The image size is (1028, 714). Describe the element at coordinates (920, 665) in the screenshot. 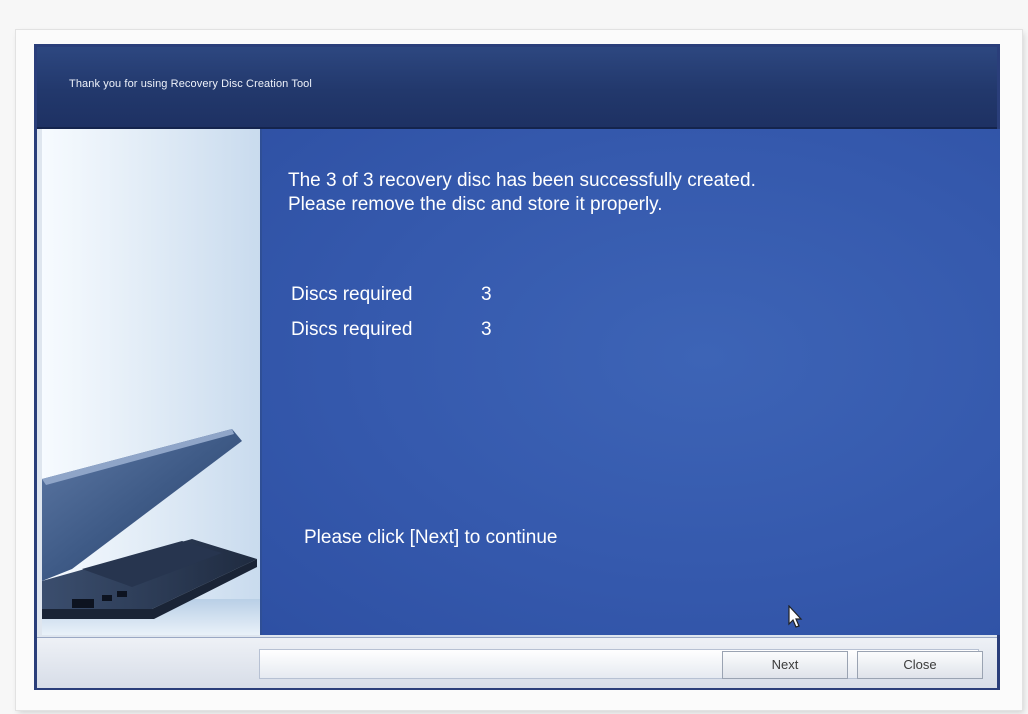

I see `close-button: Close` at that location.